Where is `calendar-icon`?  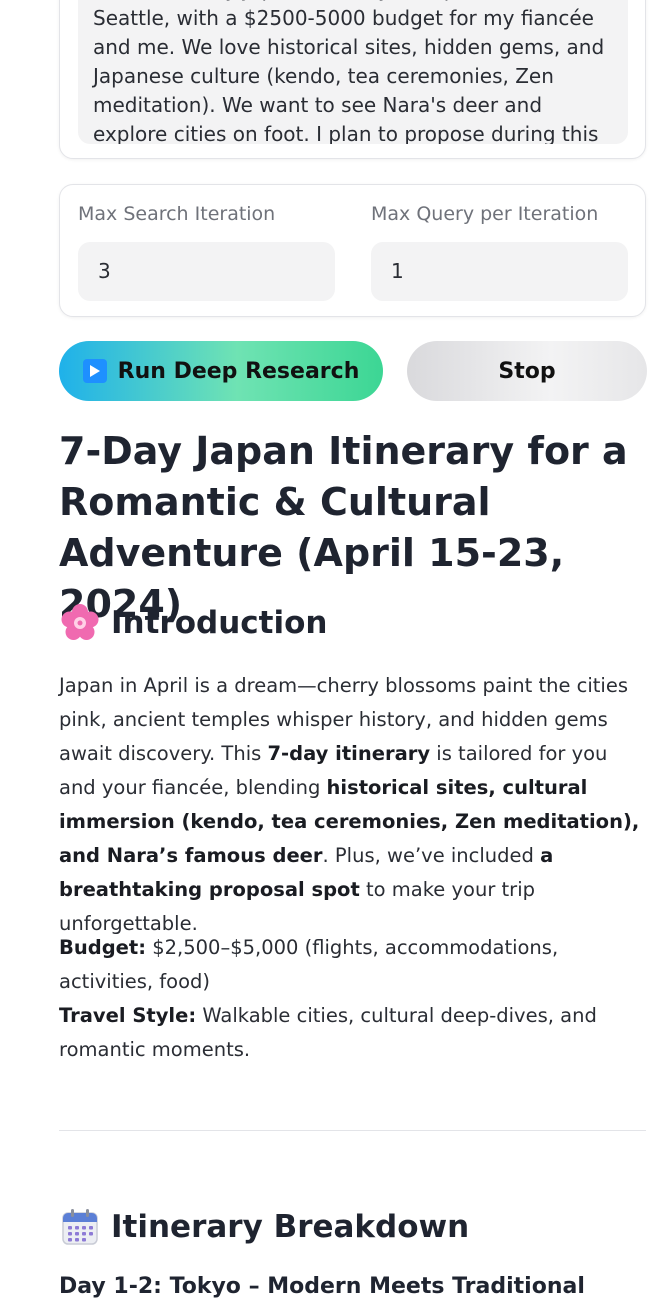 calendar-icon is located at coordinates (80, 1227).